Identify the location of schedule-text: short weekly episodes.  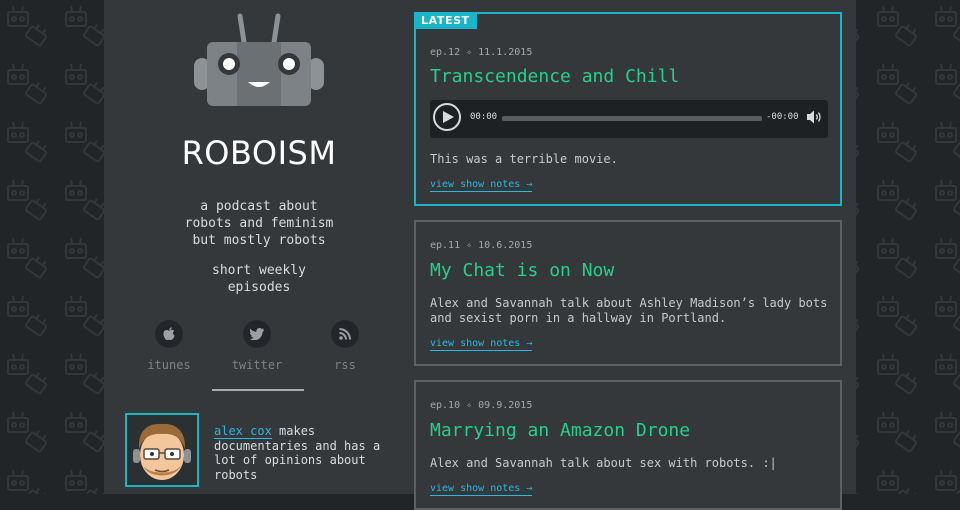
(259, 279).